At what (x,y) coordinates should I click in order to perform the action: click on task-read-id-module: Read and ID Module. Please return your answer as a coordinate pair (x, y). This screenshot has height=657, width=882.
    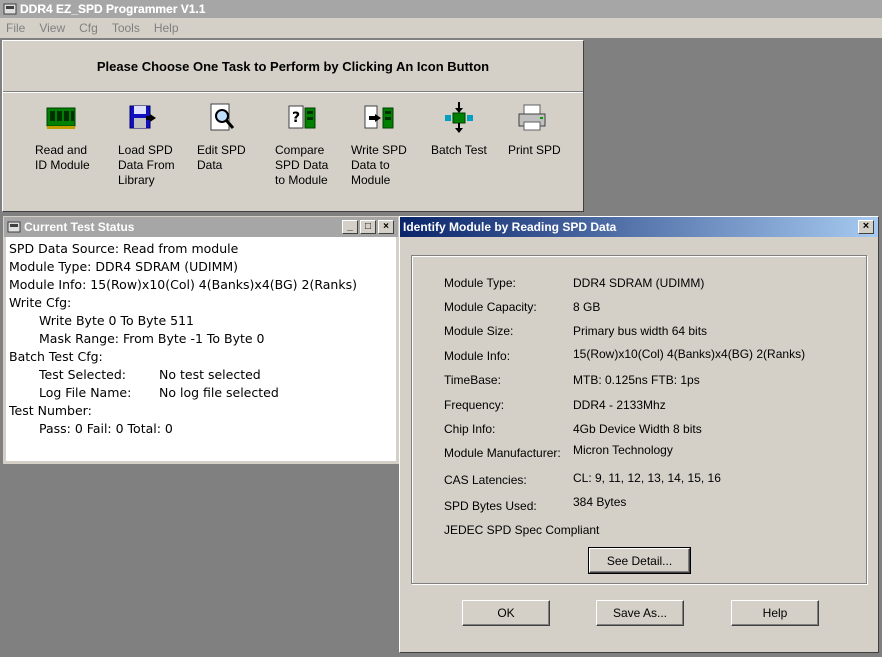
    Looking at the image, I should click on (80, 137).